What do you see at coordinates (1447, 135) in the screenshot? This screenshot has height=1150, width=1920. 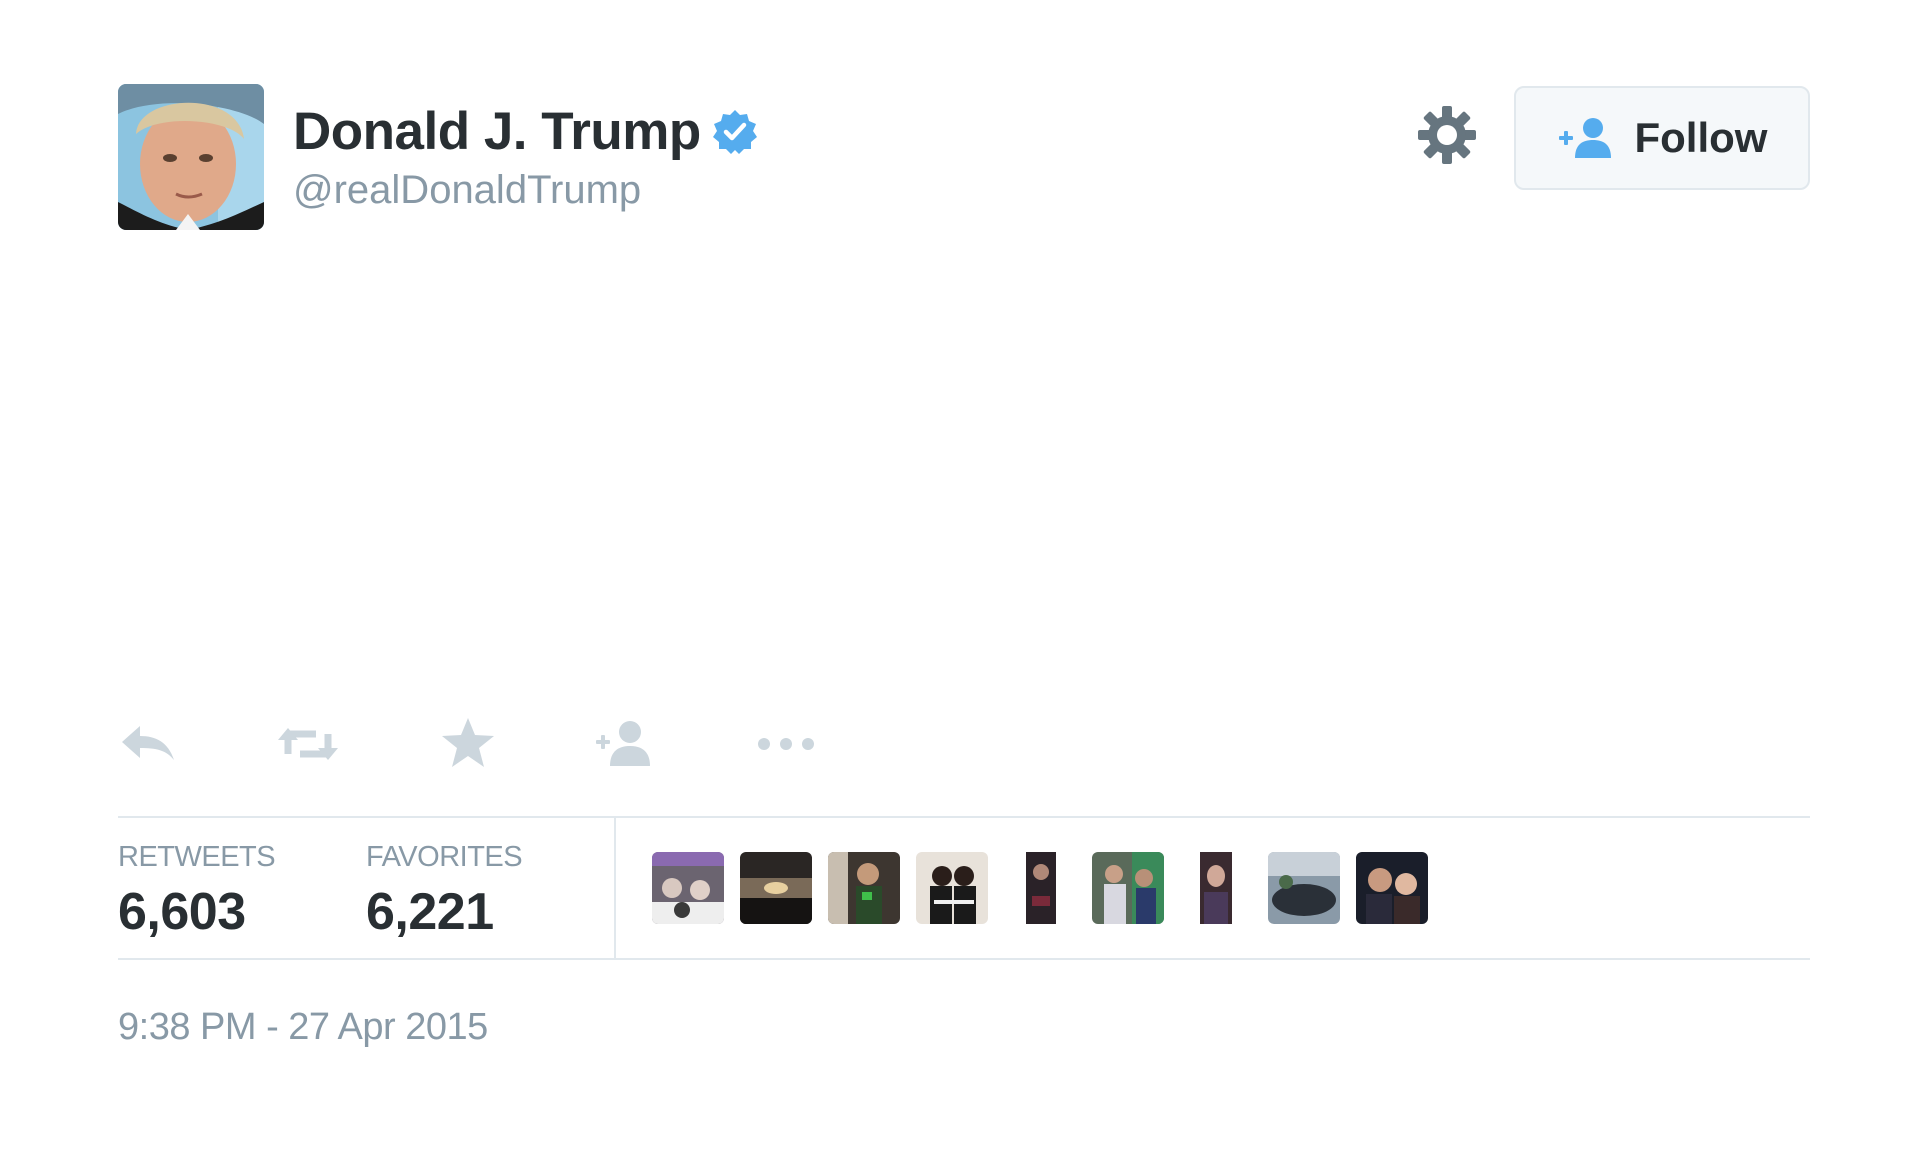 I see `gear-icon` at bounding box center [1447, 135].